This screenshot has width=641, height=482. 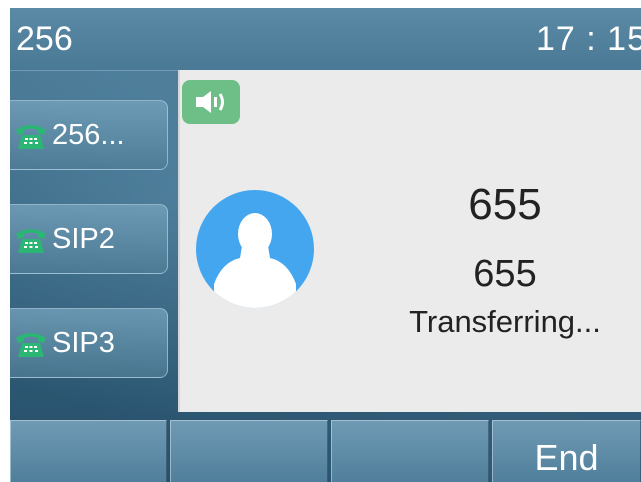 What do you see at coordinates (83, 239) in the screenshot?
I see `line-key-label: SIP2` at bounding box center [83, 239].